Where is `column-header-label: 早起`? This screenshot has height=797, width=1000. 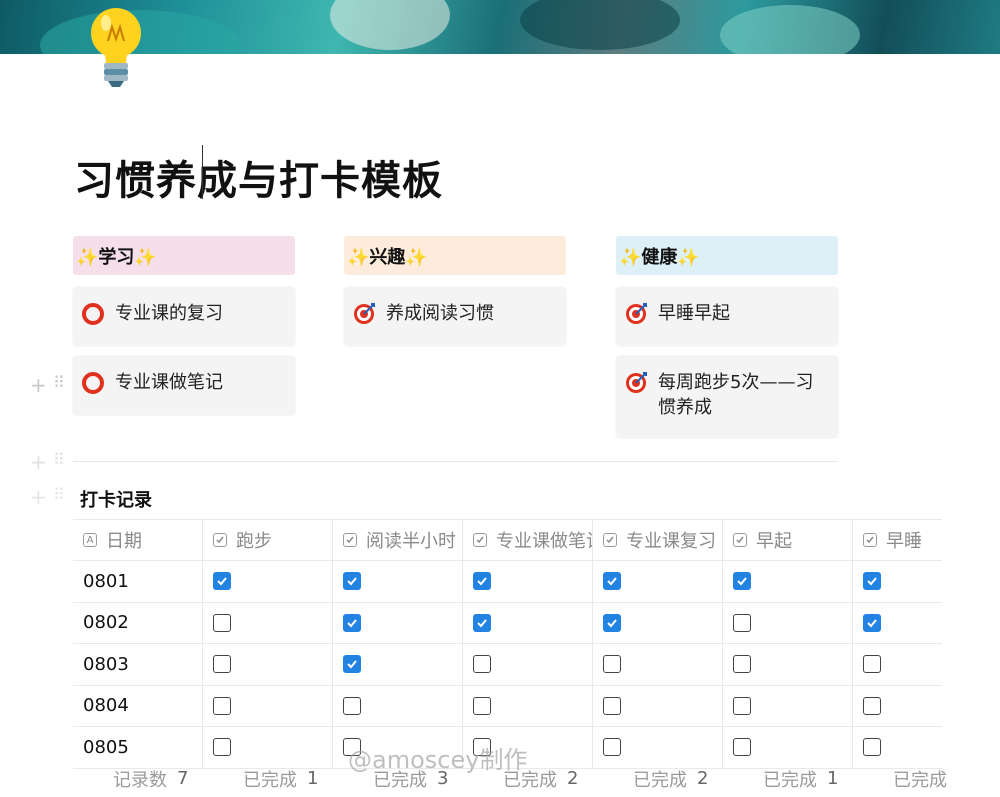 column-header-label: 早起 is located at coordinates (774, 541).